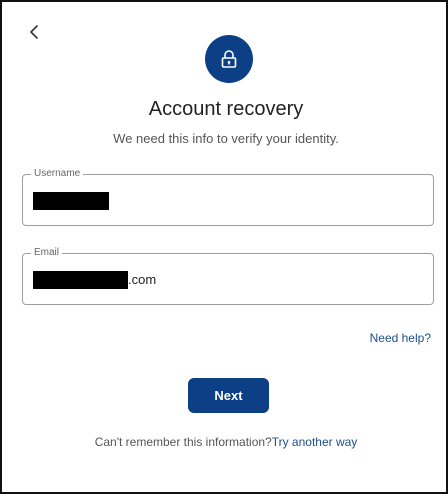 This screenshot has height=494, width=448. What do you see at coordinates (47, 253) in the screenshot?
I see `email-label: Email` at bounding box center [47, 253].